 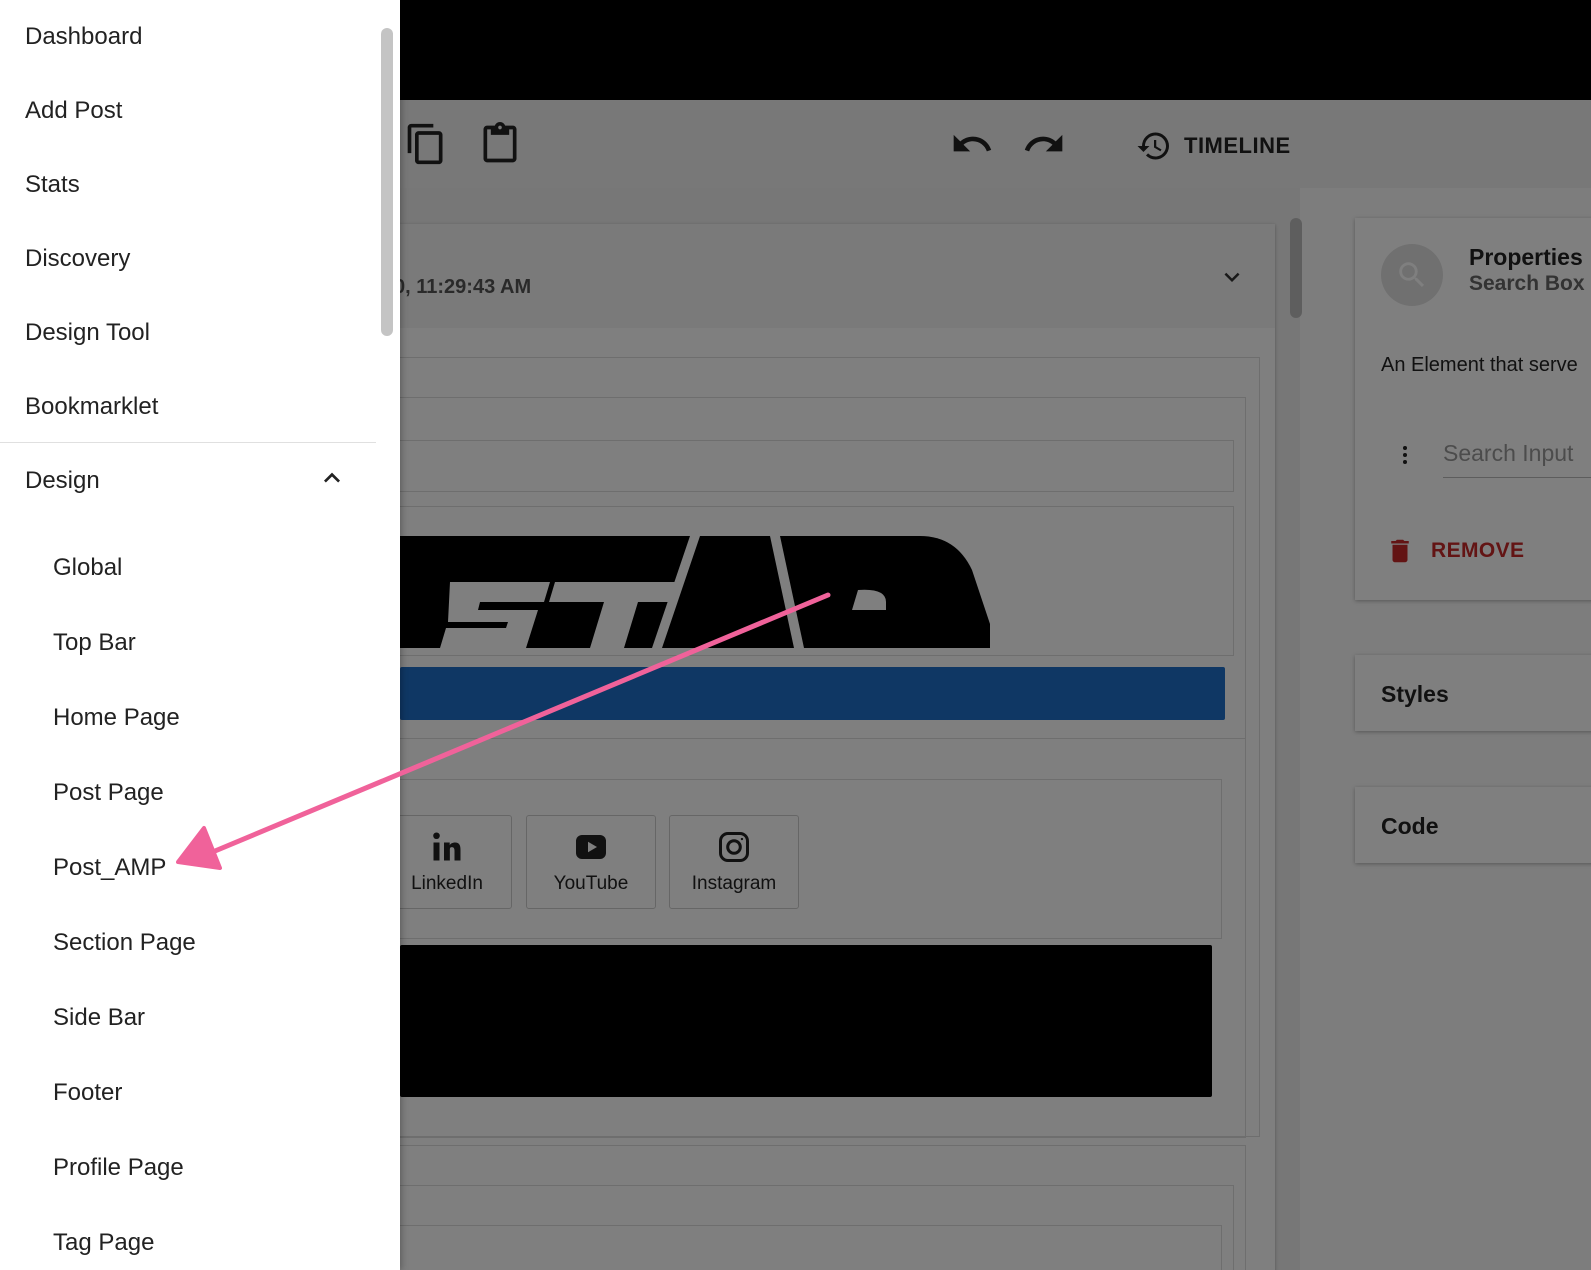 What do you see at coordinates (188, 442) in the screenshot?
I see `drawer-divider` at bounding box center [188, 442].